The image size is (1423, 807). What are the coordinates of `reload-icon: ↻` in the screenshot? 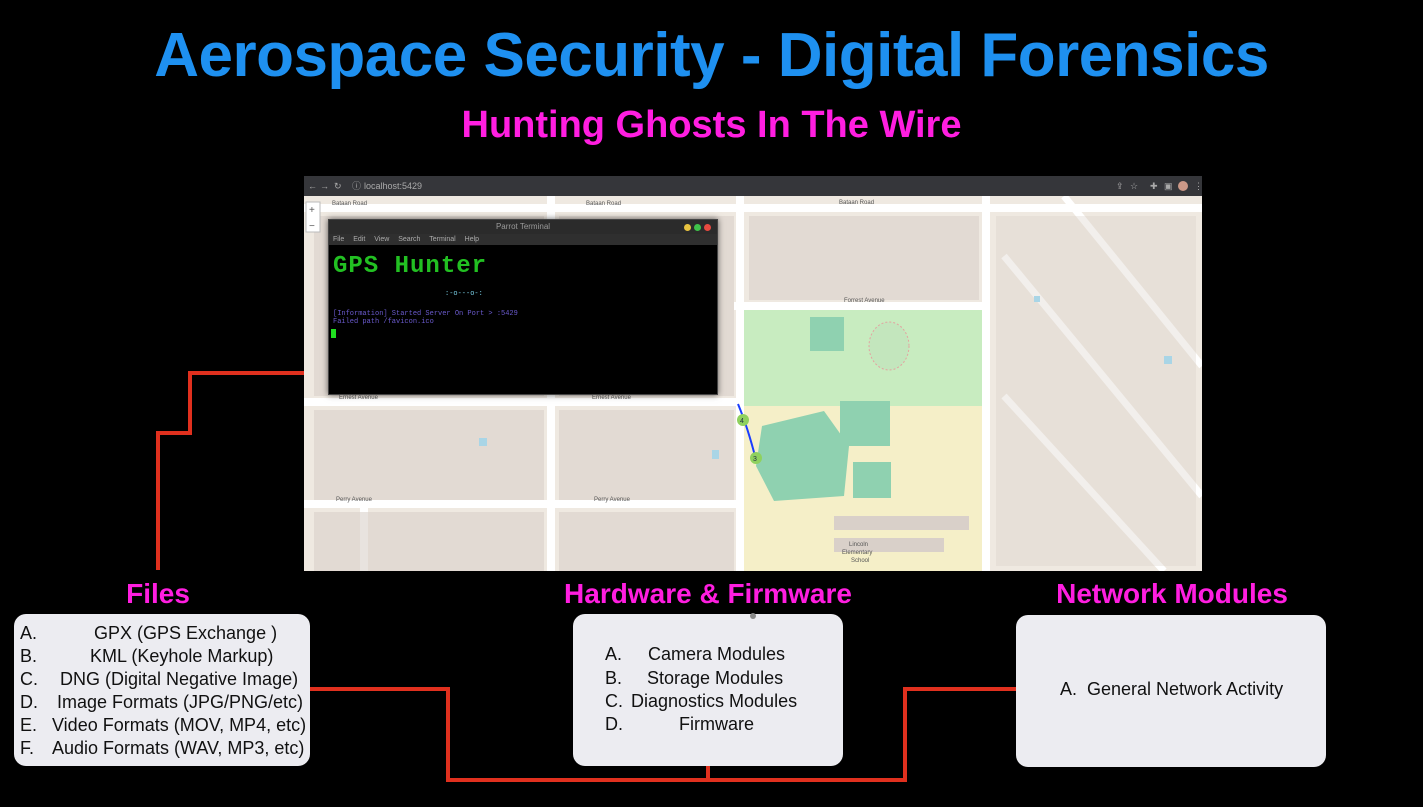 It's located at (338, 186).